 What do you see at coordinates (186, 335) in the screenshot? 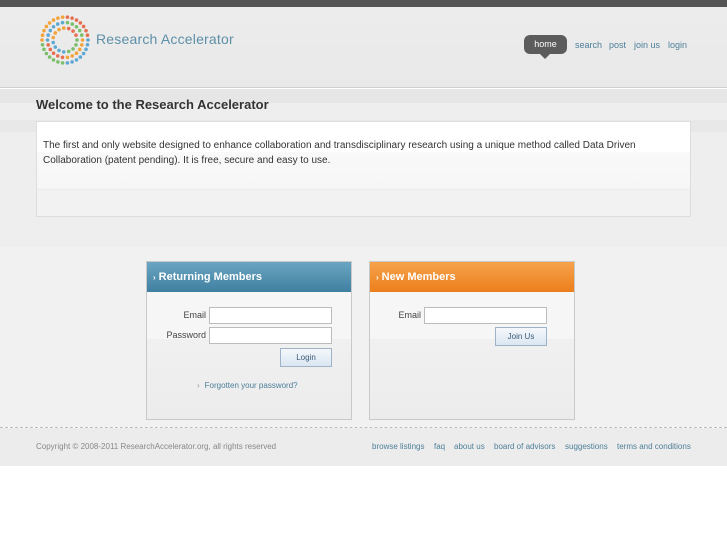
I see `returning-password-label: Password` at bounding box center [186, 335].